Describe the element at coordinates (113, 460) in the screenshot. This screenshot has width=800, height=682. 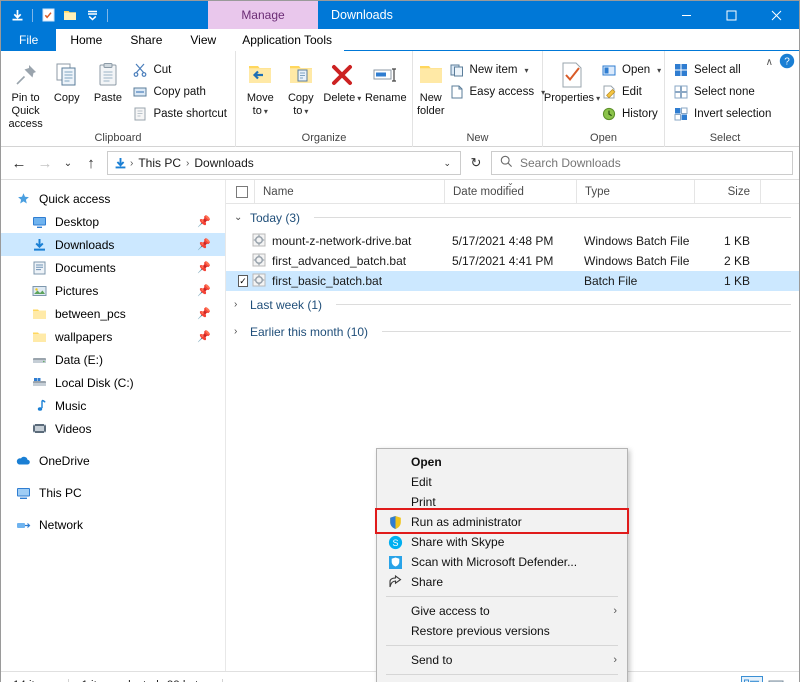
I see `sidebar-item-onedrive: OneDrive` at that location.